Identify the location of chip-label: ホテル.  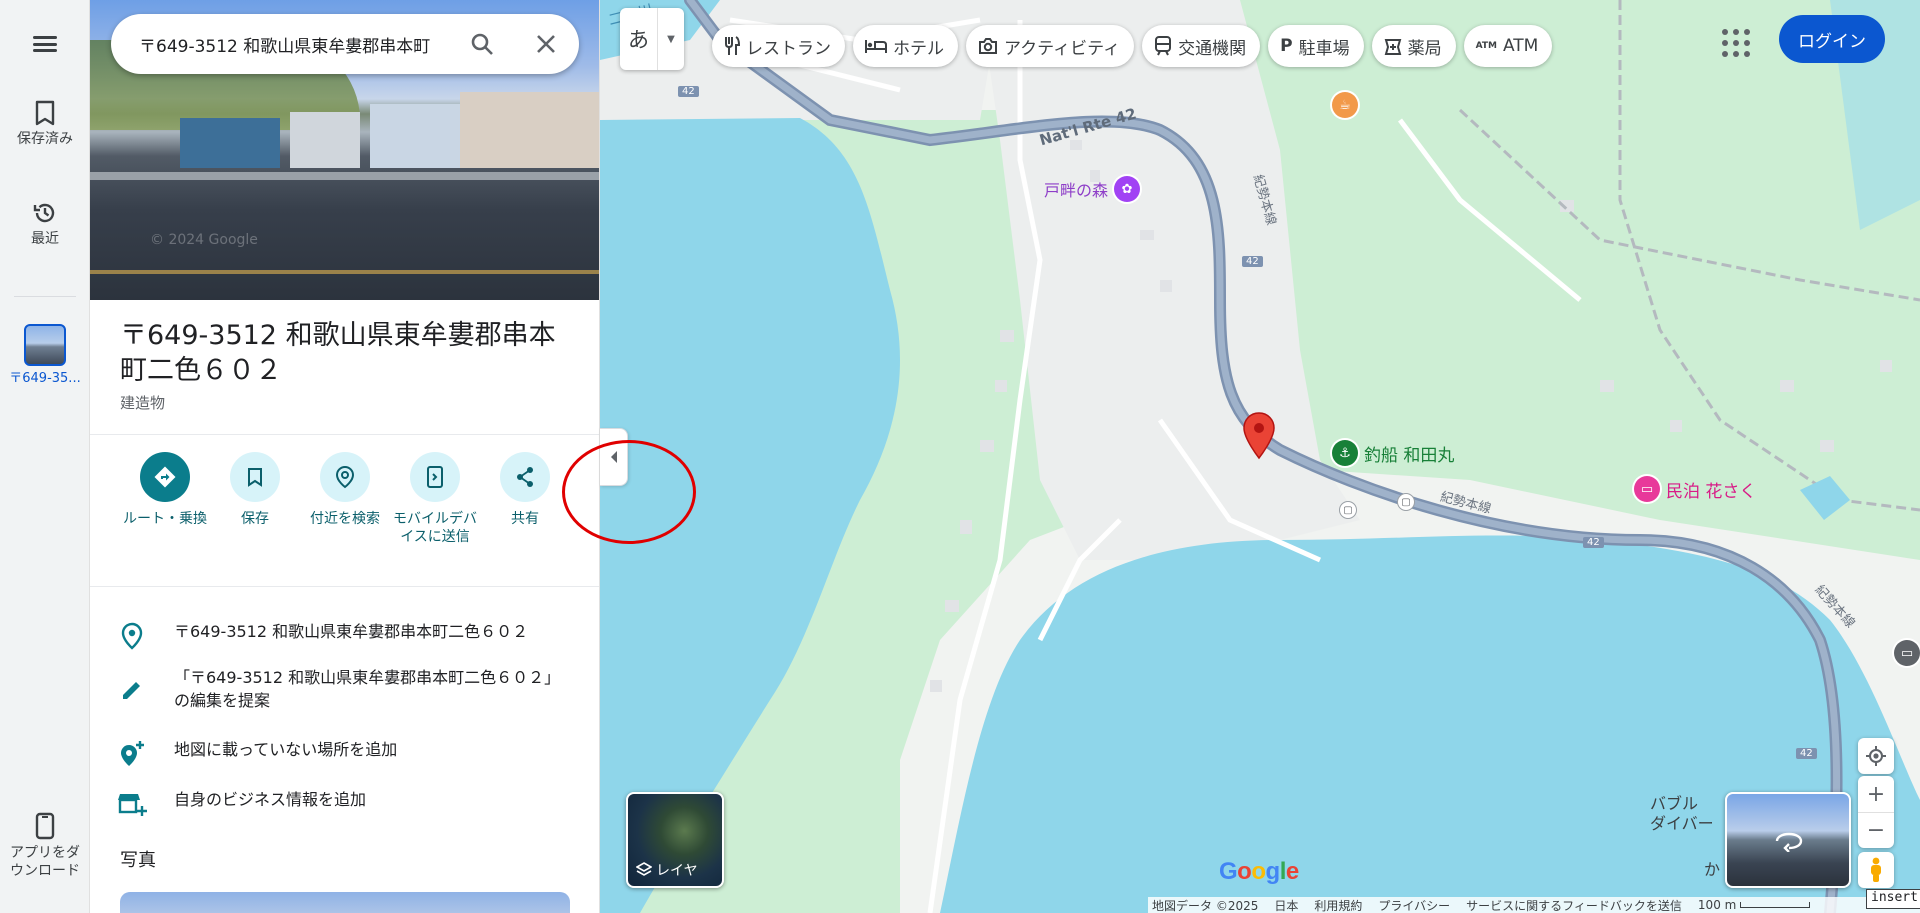
(918, 48).